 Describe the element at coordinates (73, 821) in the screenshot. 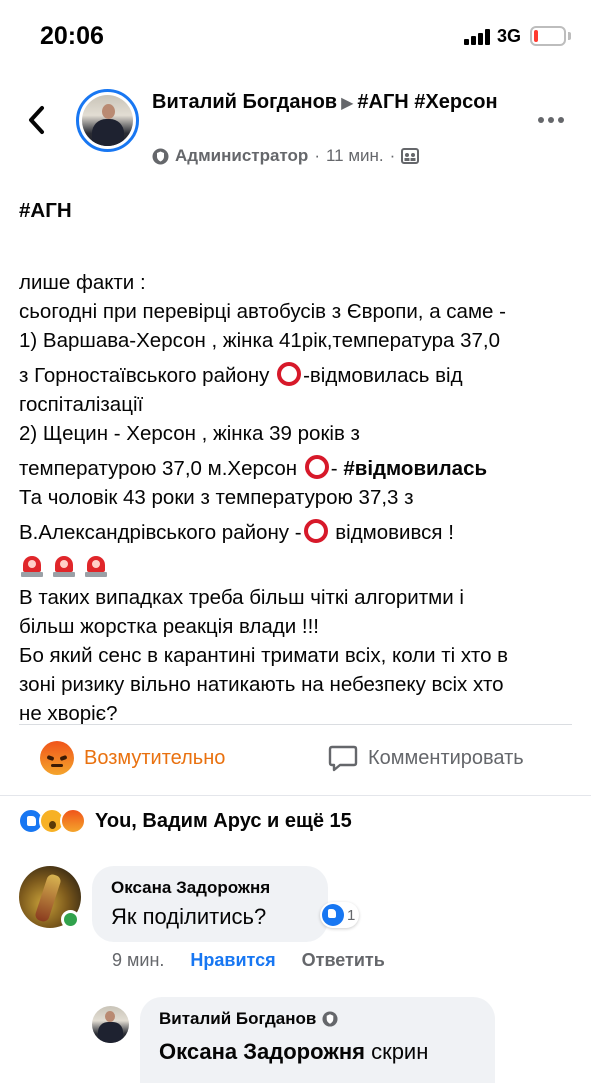

I see `angry-reaction-icon` at that location.